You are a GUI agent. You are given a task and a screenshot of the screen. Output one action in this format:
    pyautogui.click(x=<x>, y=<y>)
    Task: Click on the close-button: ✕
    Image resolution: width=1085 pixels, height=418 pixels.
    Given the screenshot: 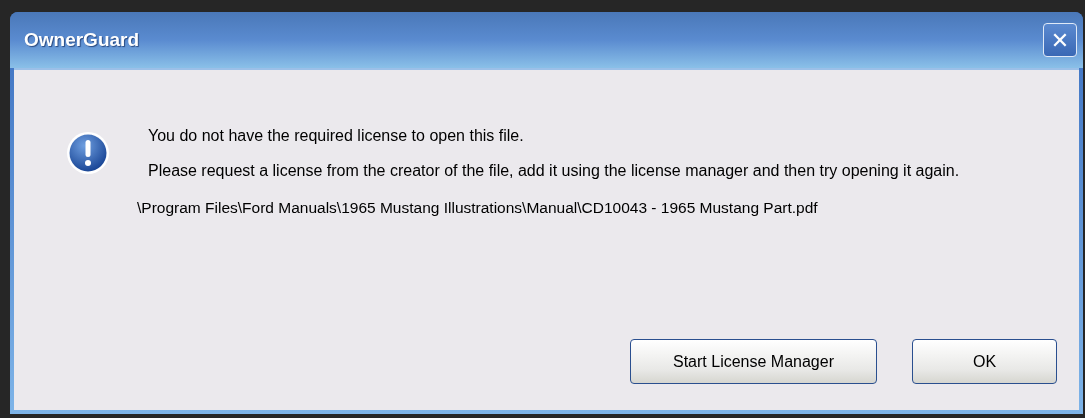 What is the action you would take?
    pyautogui.click(x=1060, y=40)
    